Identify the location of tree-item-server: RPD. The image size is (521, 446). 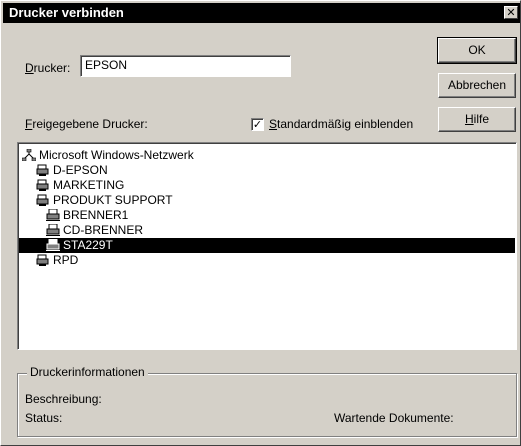
(57, 260).